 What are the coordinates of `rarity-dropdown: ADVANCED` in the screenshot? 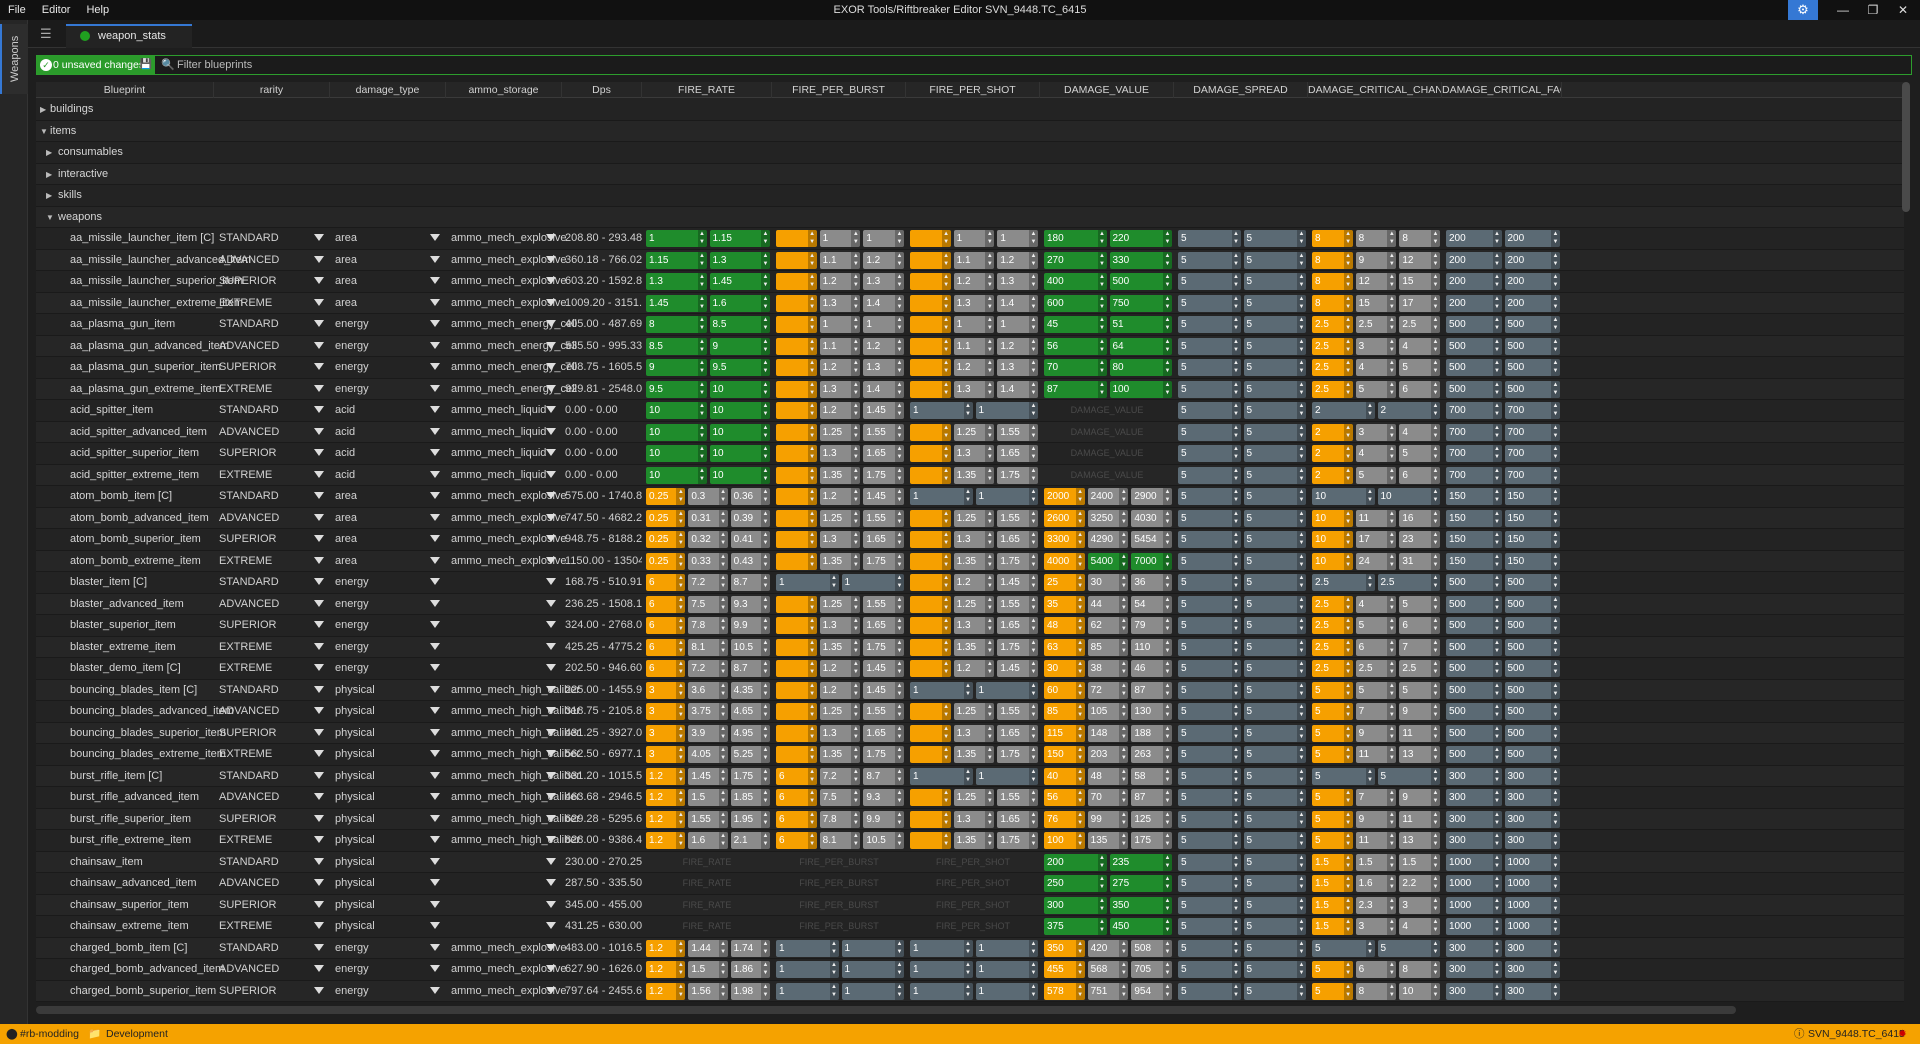 It's located at (272, 604).